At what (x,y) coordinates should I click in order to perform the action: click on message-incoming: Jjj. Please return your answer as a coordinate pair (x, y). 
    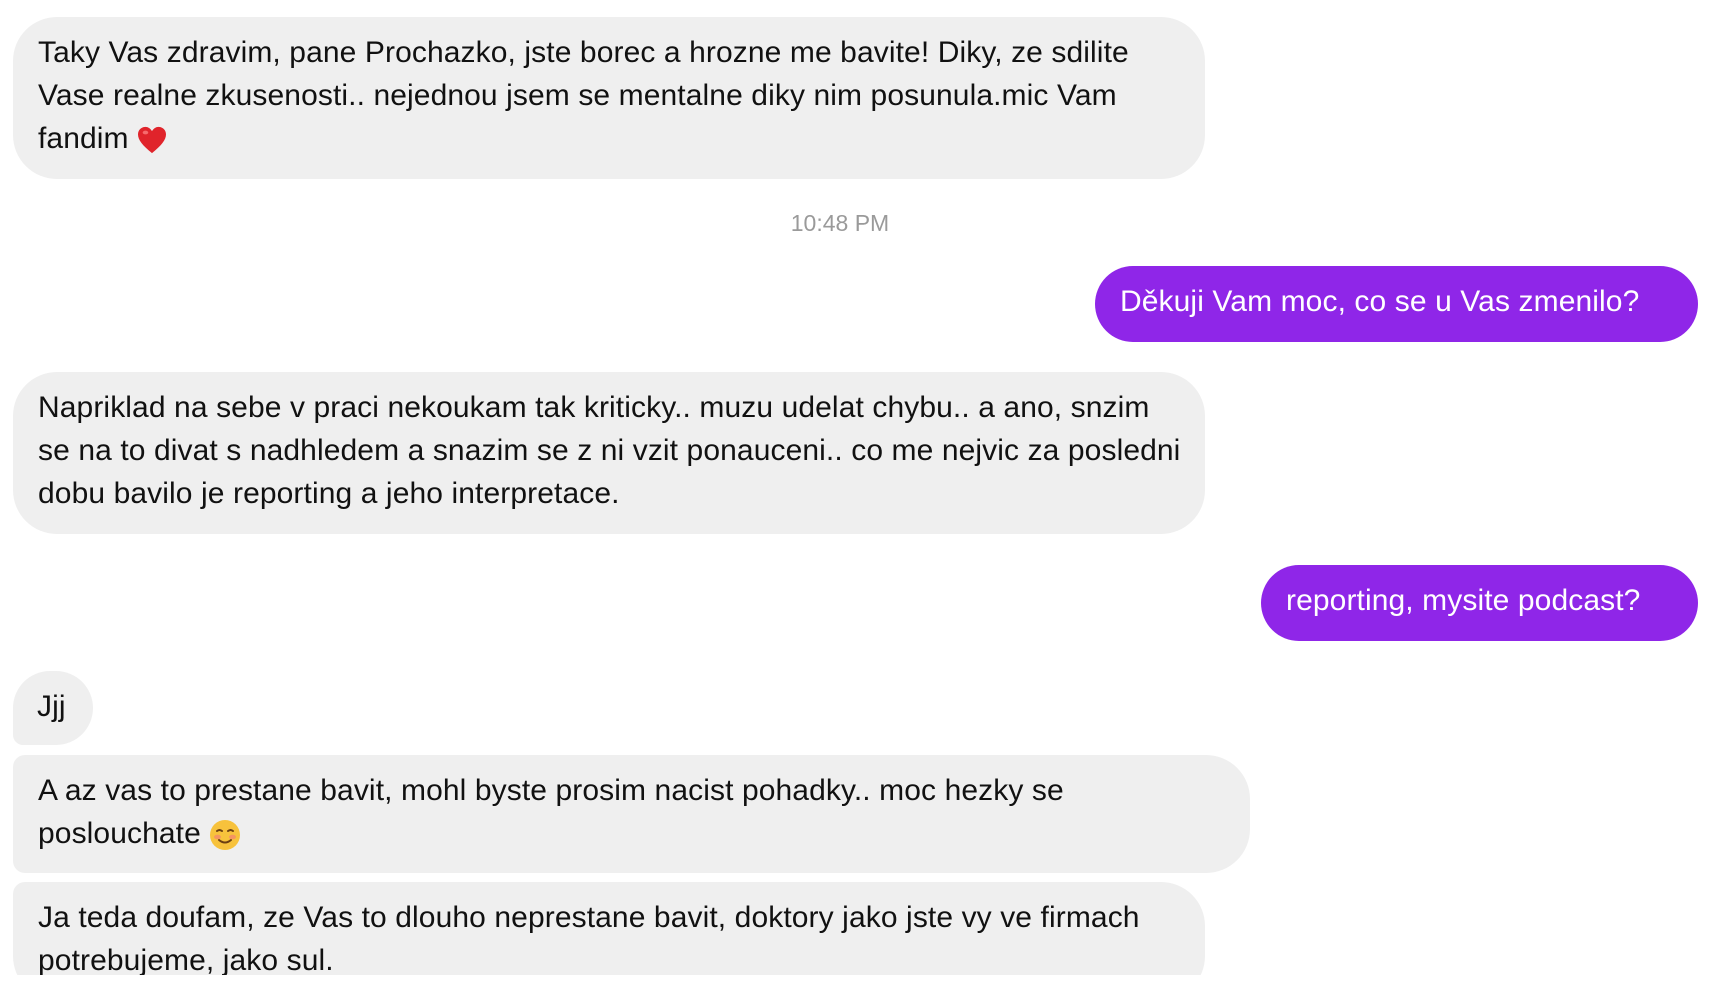
    Looking at the image, I should click on (53, 708).